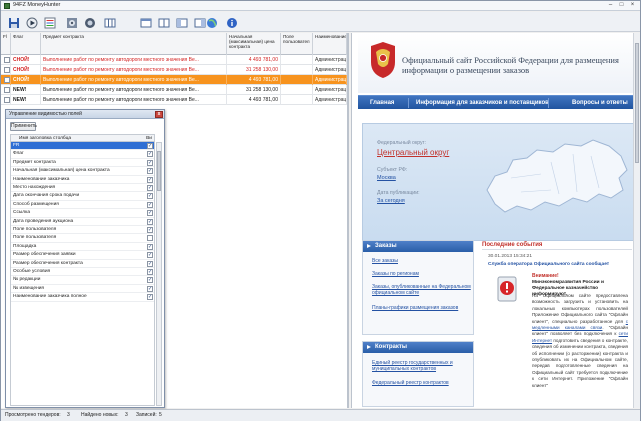 The image size is (641, 421). Describe the element at coordinates (386, 178) in the screenshot. I see `subject-link: Москва` at that location.